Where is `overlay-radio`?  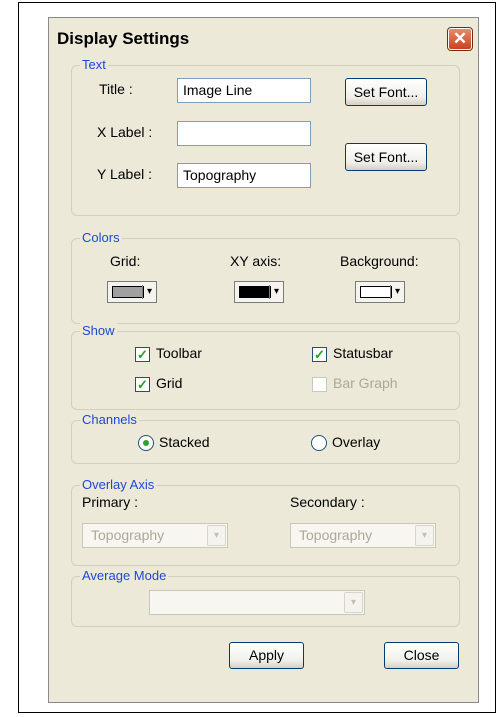 overlay-radio is located at coordinates (319, 443).